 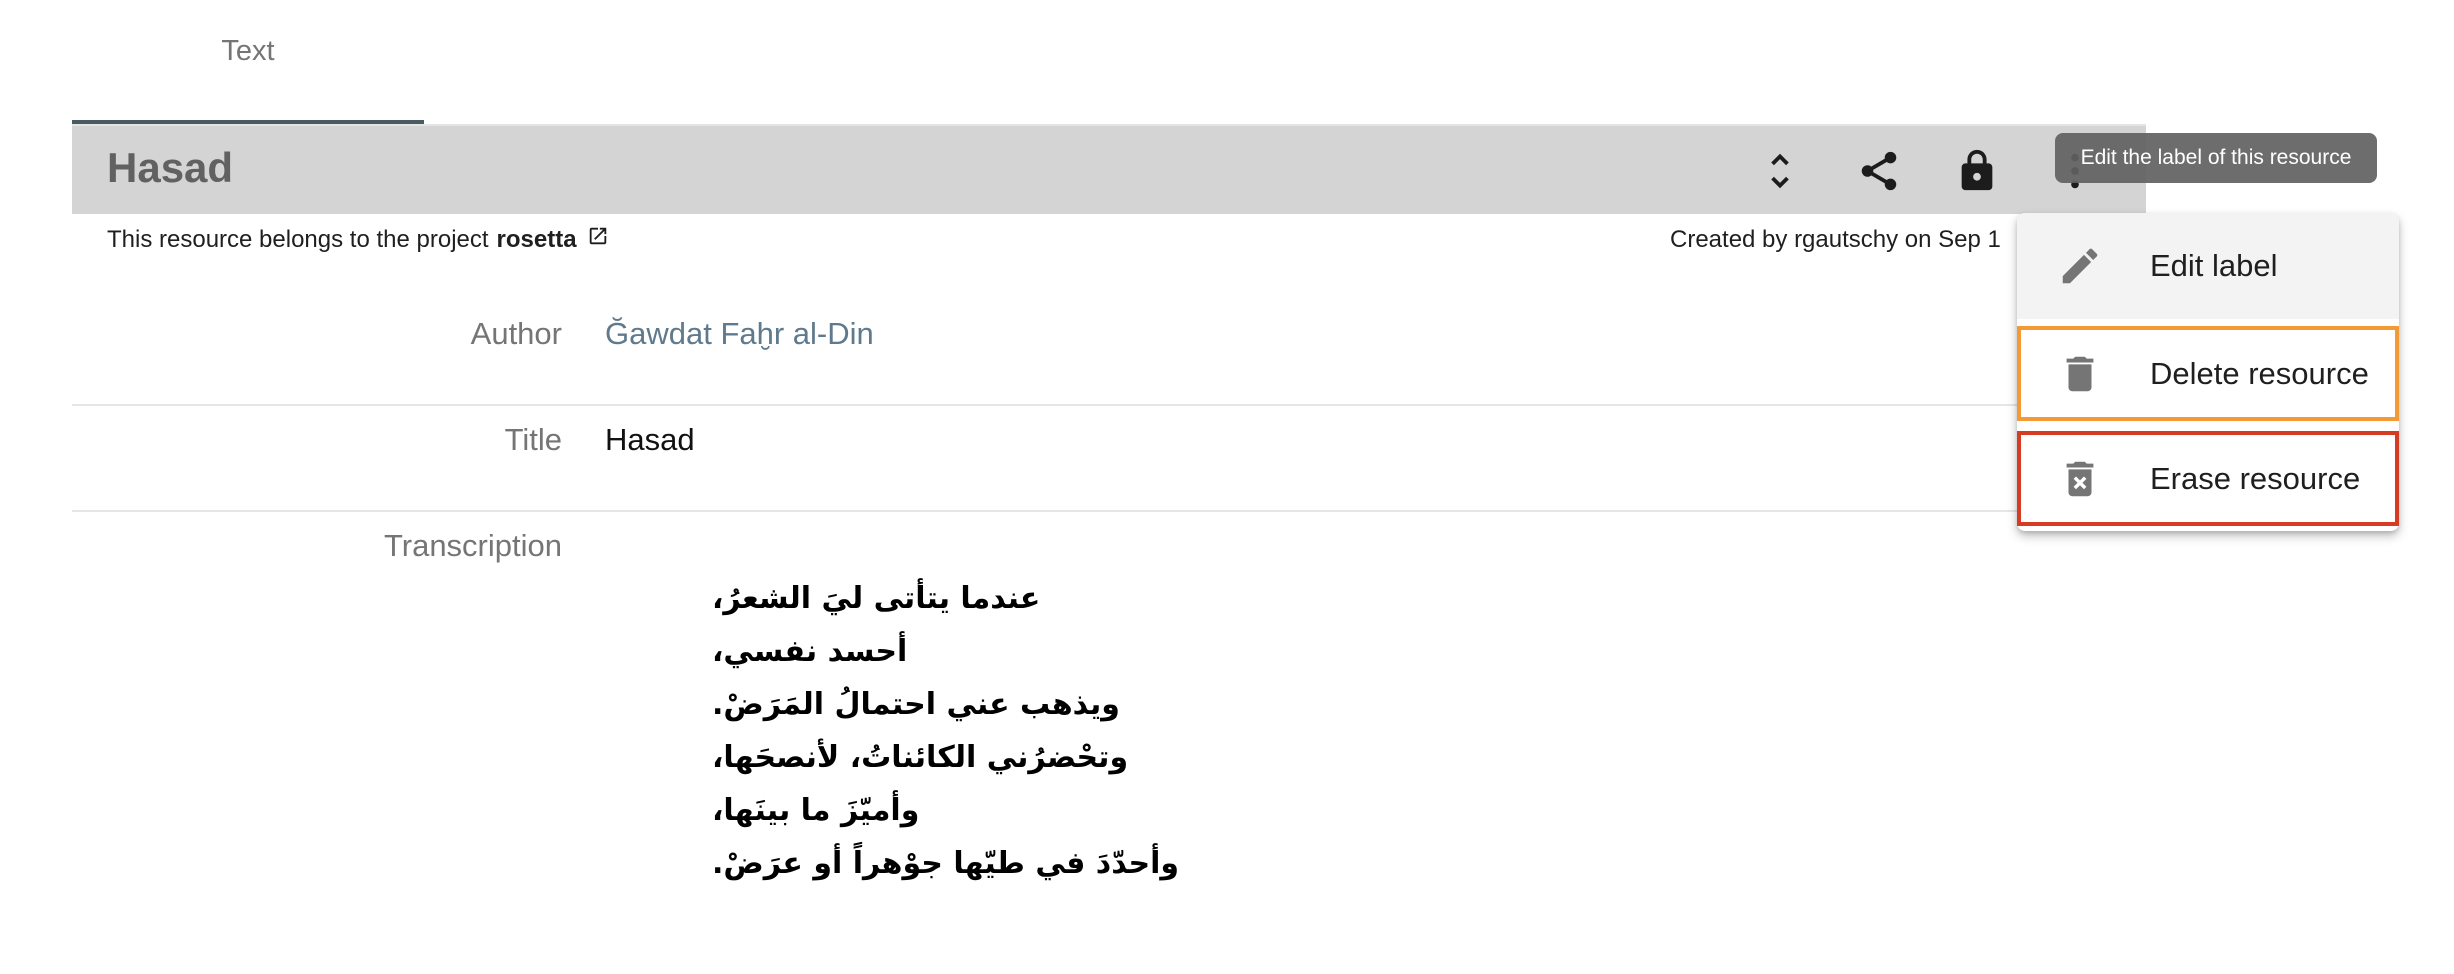 I want to click on property-row-title: Title Hasad, so click(x=1109, y=467).